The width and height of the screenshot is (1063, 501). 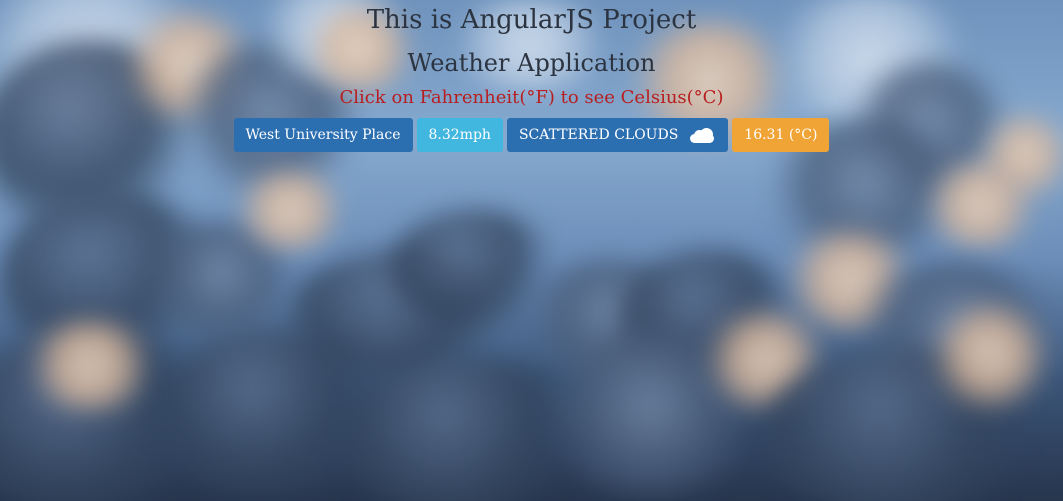 What do you see at coordinates (531, 20) in the screenshot?
I see `page-title: This is AngularJS Project` at bounding box center [531, 20].